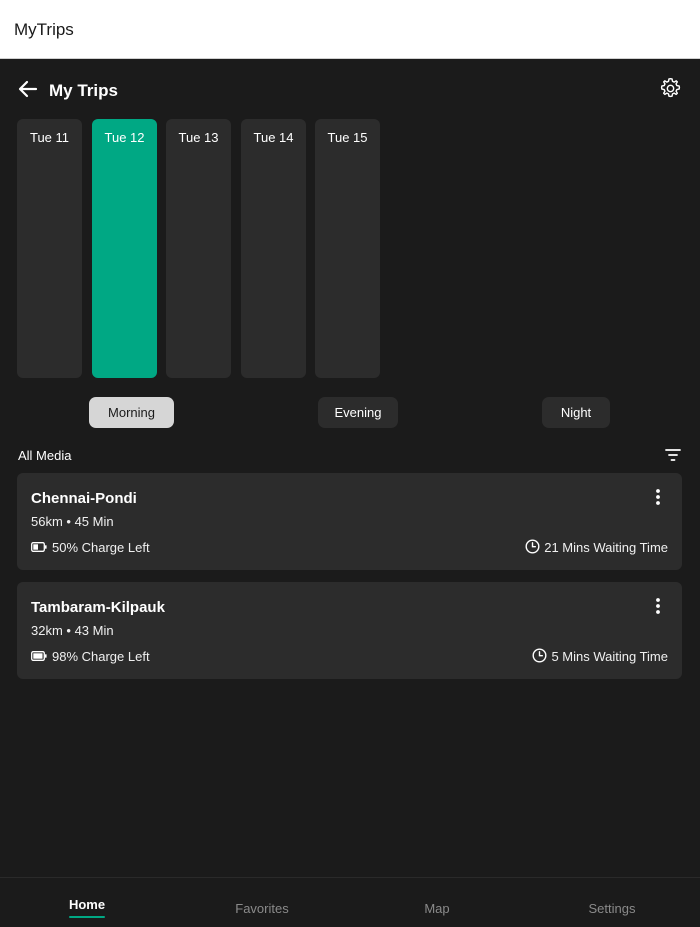 This screenshot has width=700, height=927. What do you see at coordinates (45, 455) in the screenshot?
I see `media-filter-label: All Media` at bounding box center [45, 455].